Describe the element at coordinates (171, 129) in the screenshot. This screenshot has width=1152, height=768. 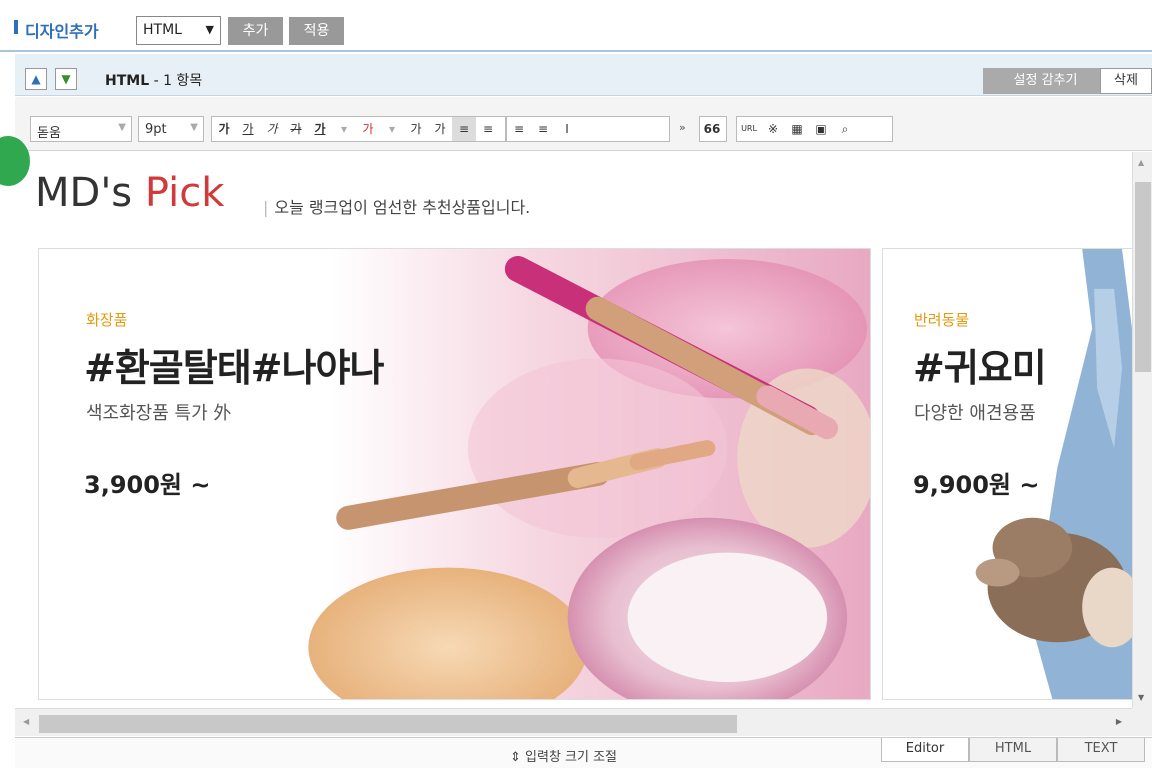
I see `size-select: 9pt ▼` at that location.